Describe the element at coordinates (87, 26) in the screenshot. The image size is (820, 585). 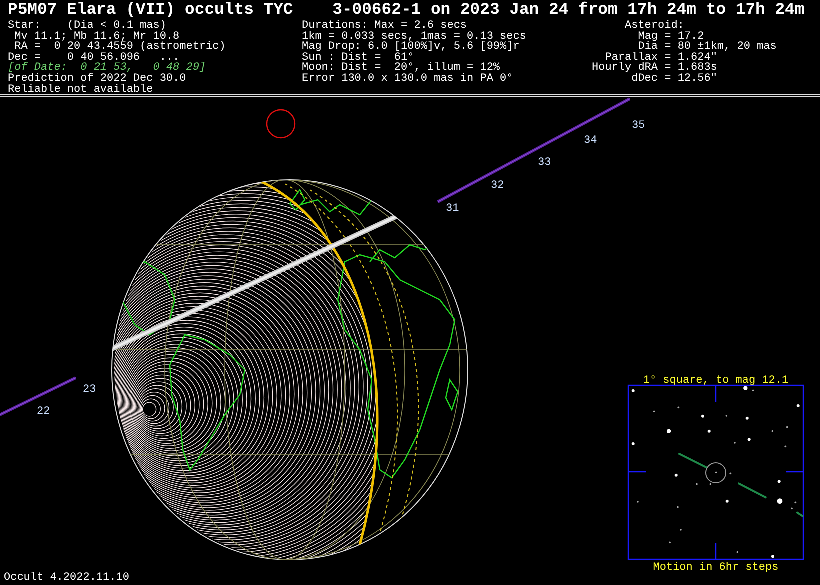
I see `star-info-line: Star: (Dia < 0.1 mas)` at that location.